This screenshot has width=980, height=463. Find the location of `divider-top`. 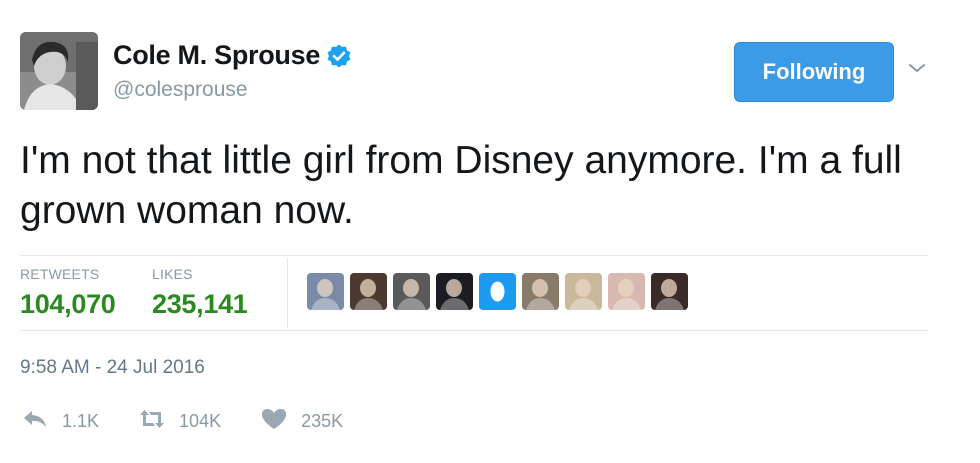

divider-top is located at coordinates (474, 255).